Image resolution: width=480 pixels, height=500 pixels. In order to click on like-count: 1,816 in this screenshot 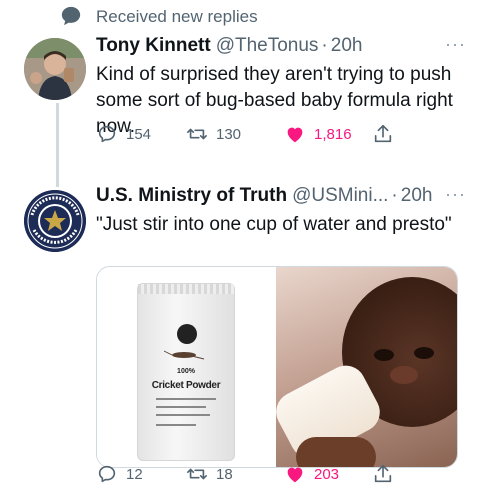, I will do `click(333, 134)`.